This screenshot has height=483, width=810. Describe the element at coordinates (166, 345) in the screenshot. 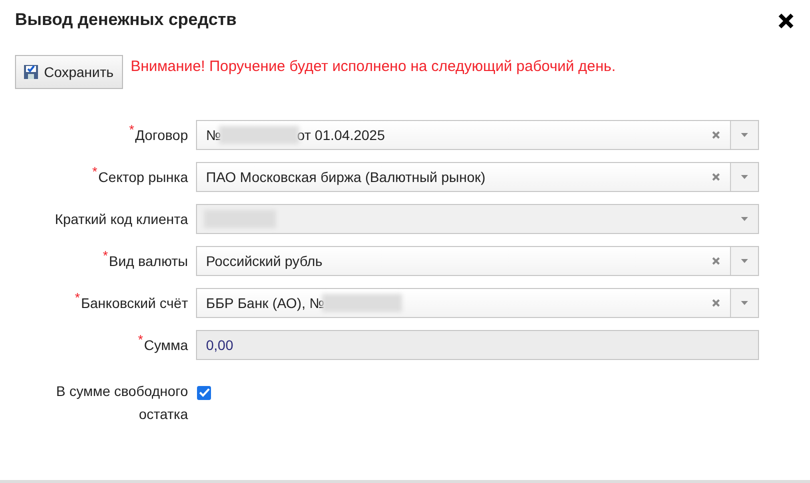

I see `field-label: Сумма` at that location.